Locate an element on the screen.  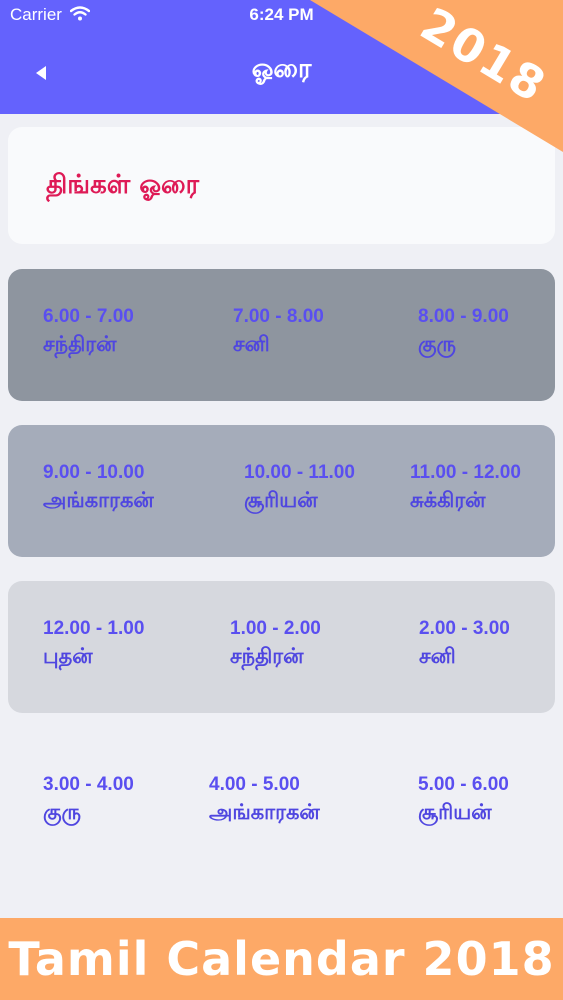
slot-time: 4.00 - 5.00 is located at coordinates (254, 784).